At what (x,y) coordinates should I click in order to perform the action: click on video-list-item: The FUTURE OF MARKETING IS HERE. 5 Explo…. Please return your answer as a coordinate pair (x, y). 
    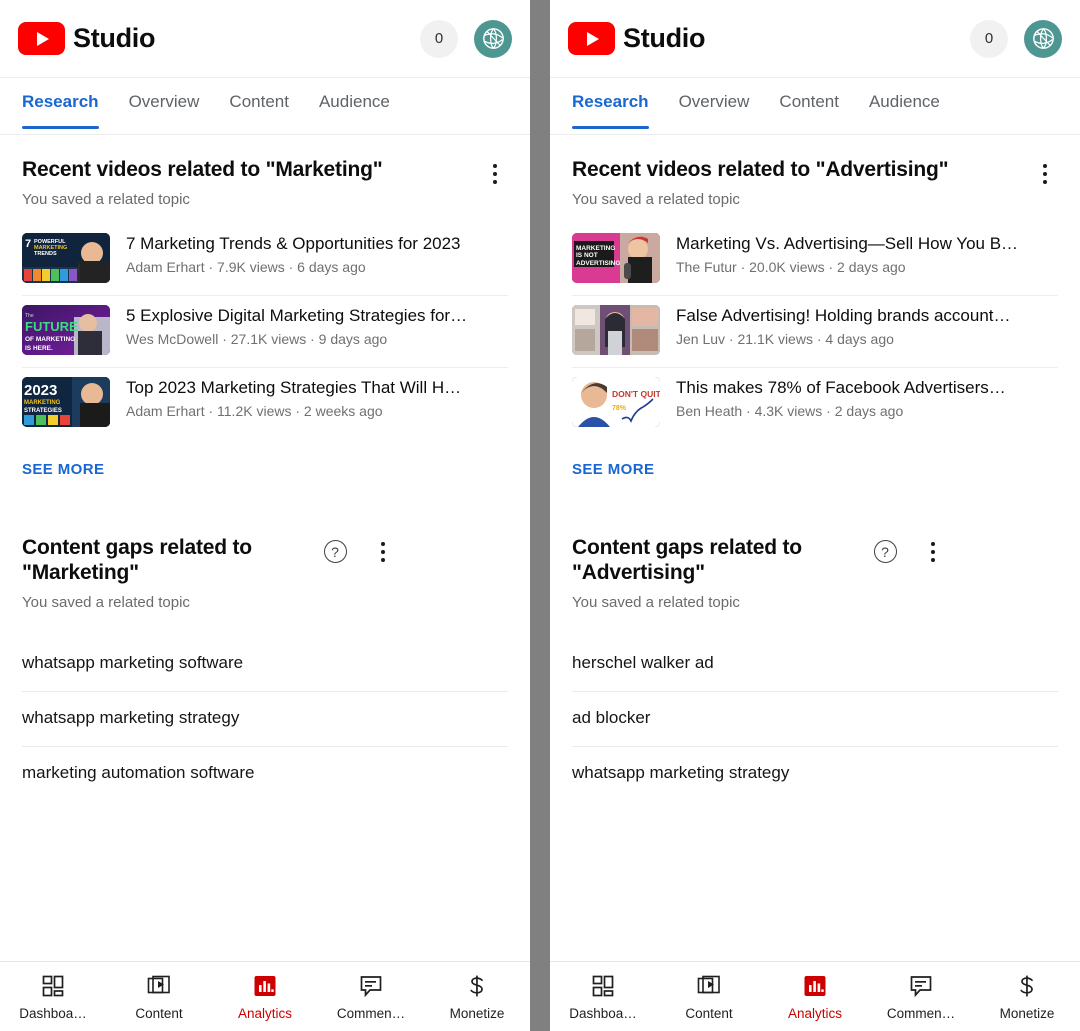
    Looking at the image, I should click on (265, 332).